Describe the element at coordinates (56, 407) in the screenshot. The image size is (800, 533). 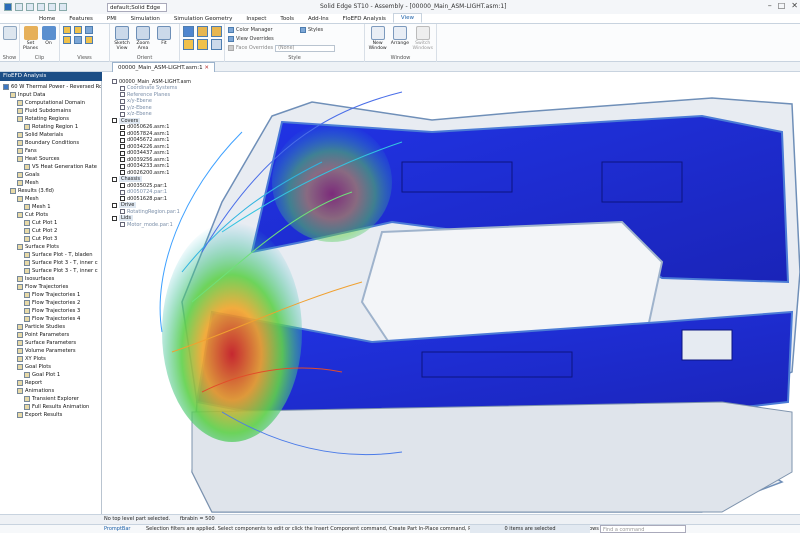
I see `tree-item: Full Results Animation` at that location.